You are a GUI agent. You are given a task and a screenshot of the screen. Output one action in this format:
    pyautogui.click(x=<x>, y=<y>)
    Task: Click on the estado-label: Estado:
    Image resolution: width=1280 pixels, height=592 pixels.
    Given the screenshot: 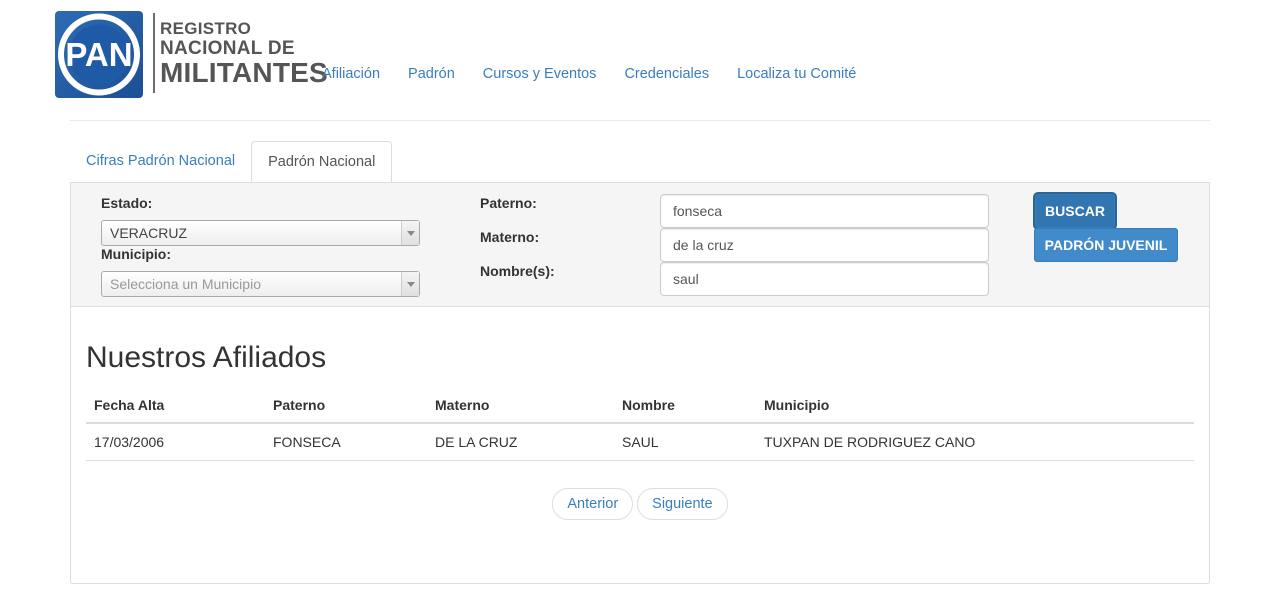 What is the action you would take?
    pyautogui.click(x=127, y=203)
    